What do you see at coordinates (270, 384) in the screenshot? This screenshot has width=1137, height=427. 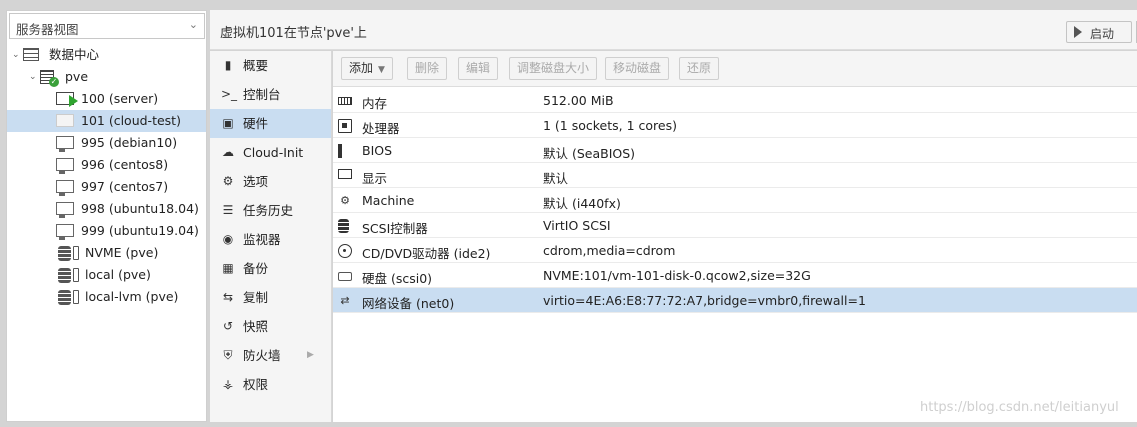 I see `nav-item-permissions: ⚶ 权限` at bounding box center [270, 384].